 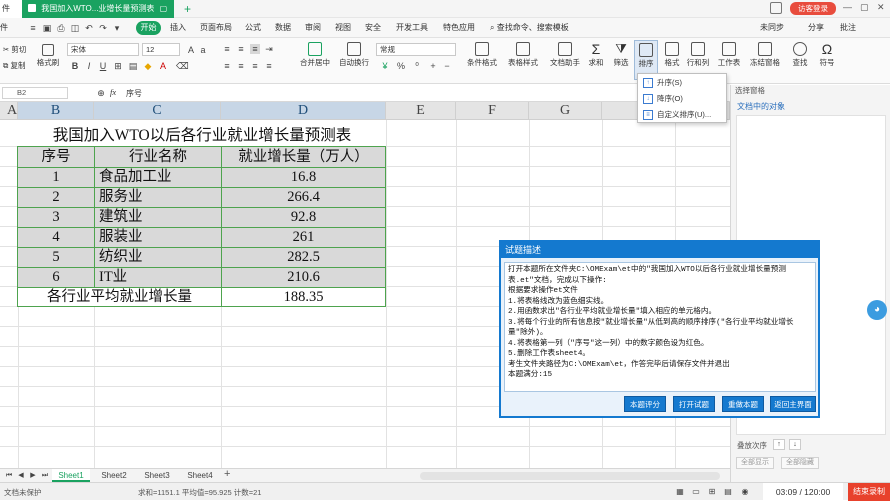 I want to click on doc-helper-button: 文档助手, so click(x=565, y=55).